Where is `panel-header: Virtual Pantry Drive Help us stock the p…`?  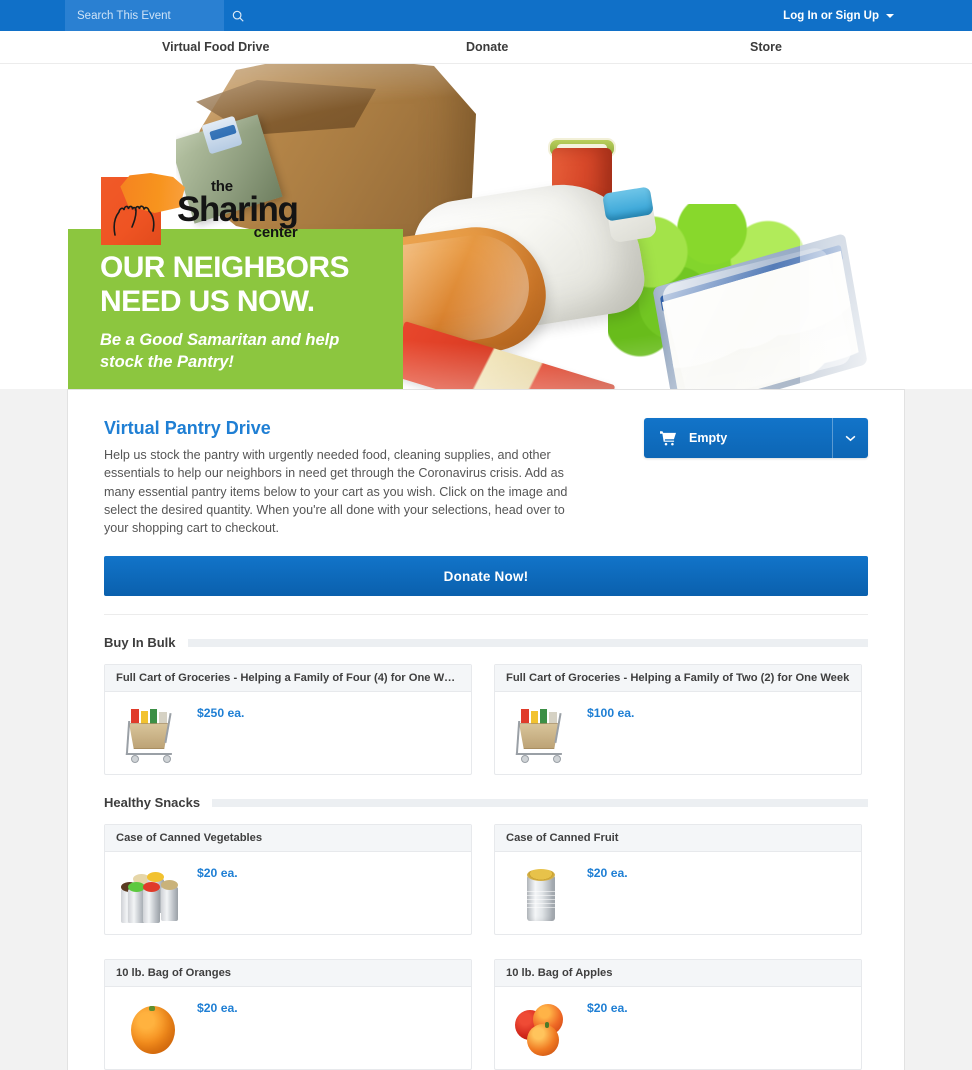
panel-header: Virtual Pantry Drive Help us stock the p… is located at coordinates (486, 477).